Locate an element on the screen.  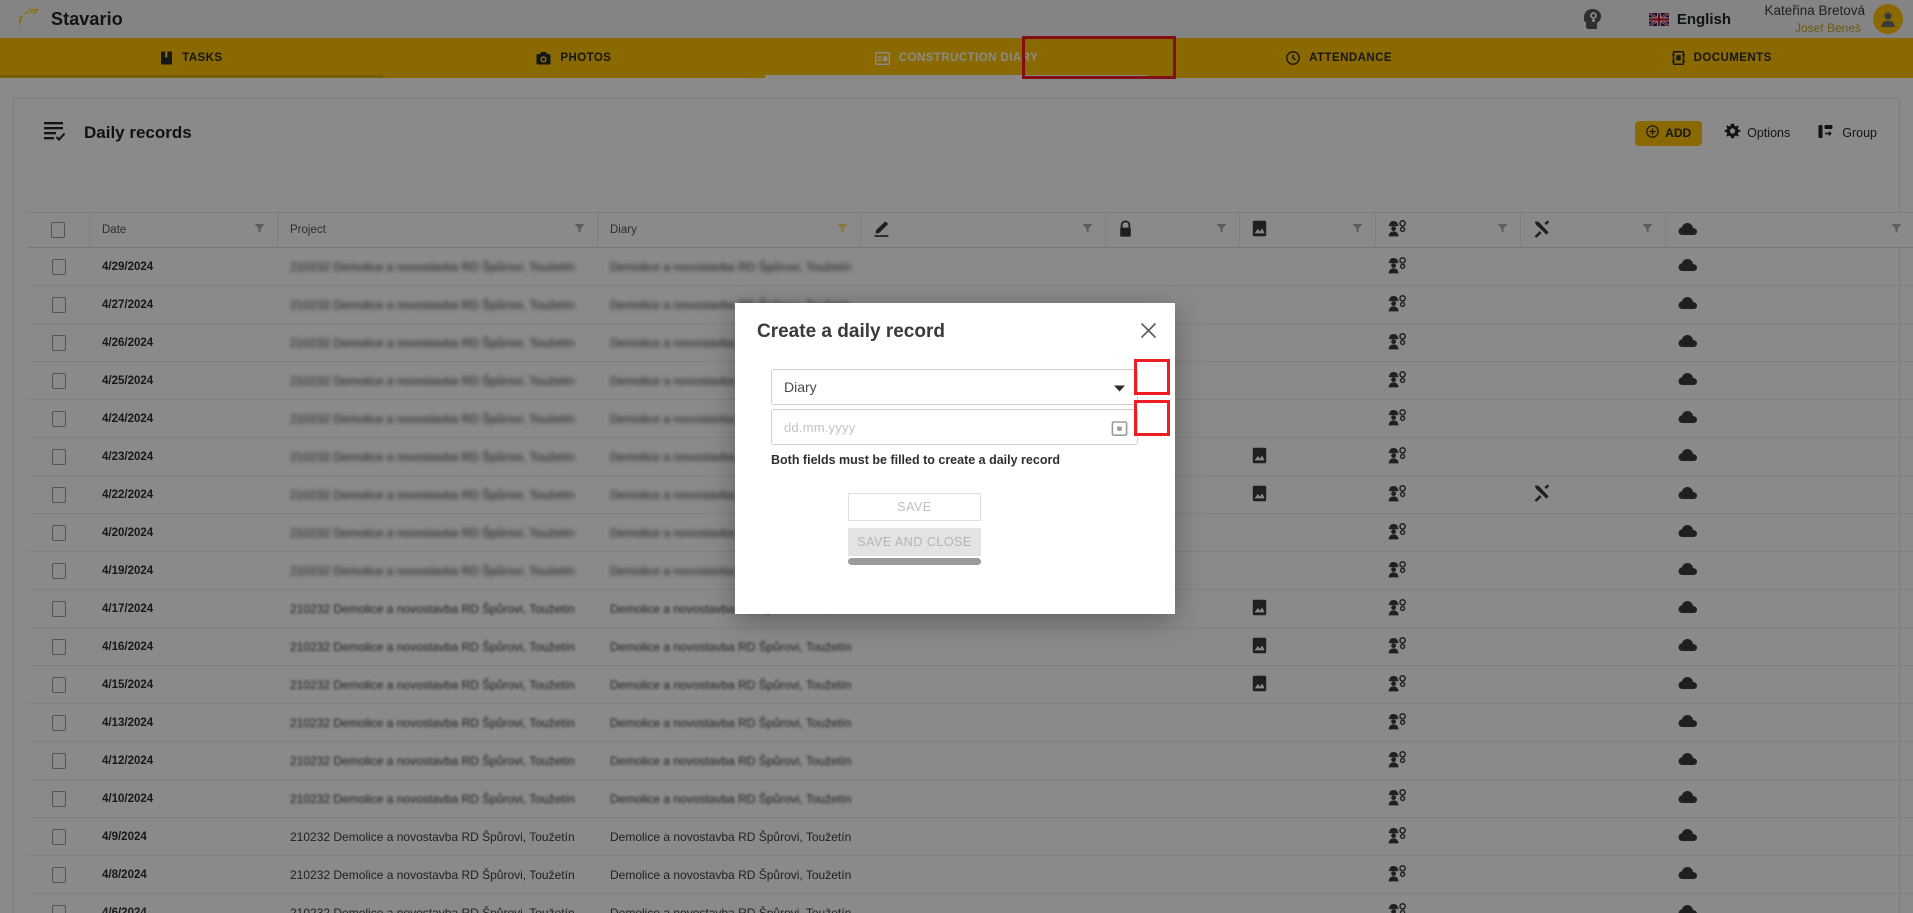
close-icon is located at coordinates (1148, 330).